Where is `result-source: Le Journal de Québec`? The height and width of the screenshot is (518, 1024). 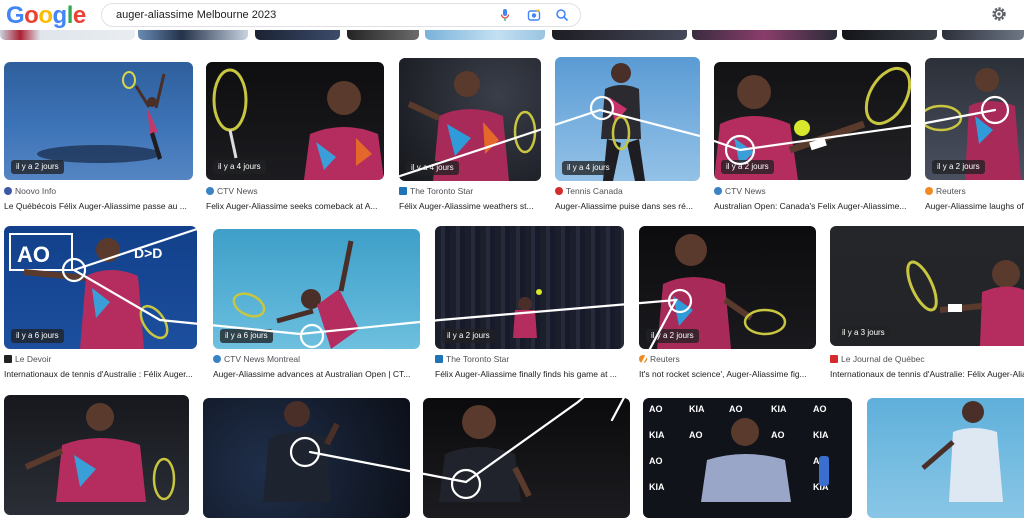
result-source: Le Journal de Québec is located at coordinates (877, 359).